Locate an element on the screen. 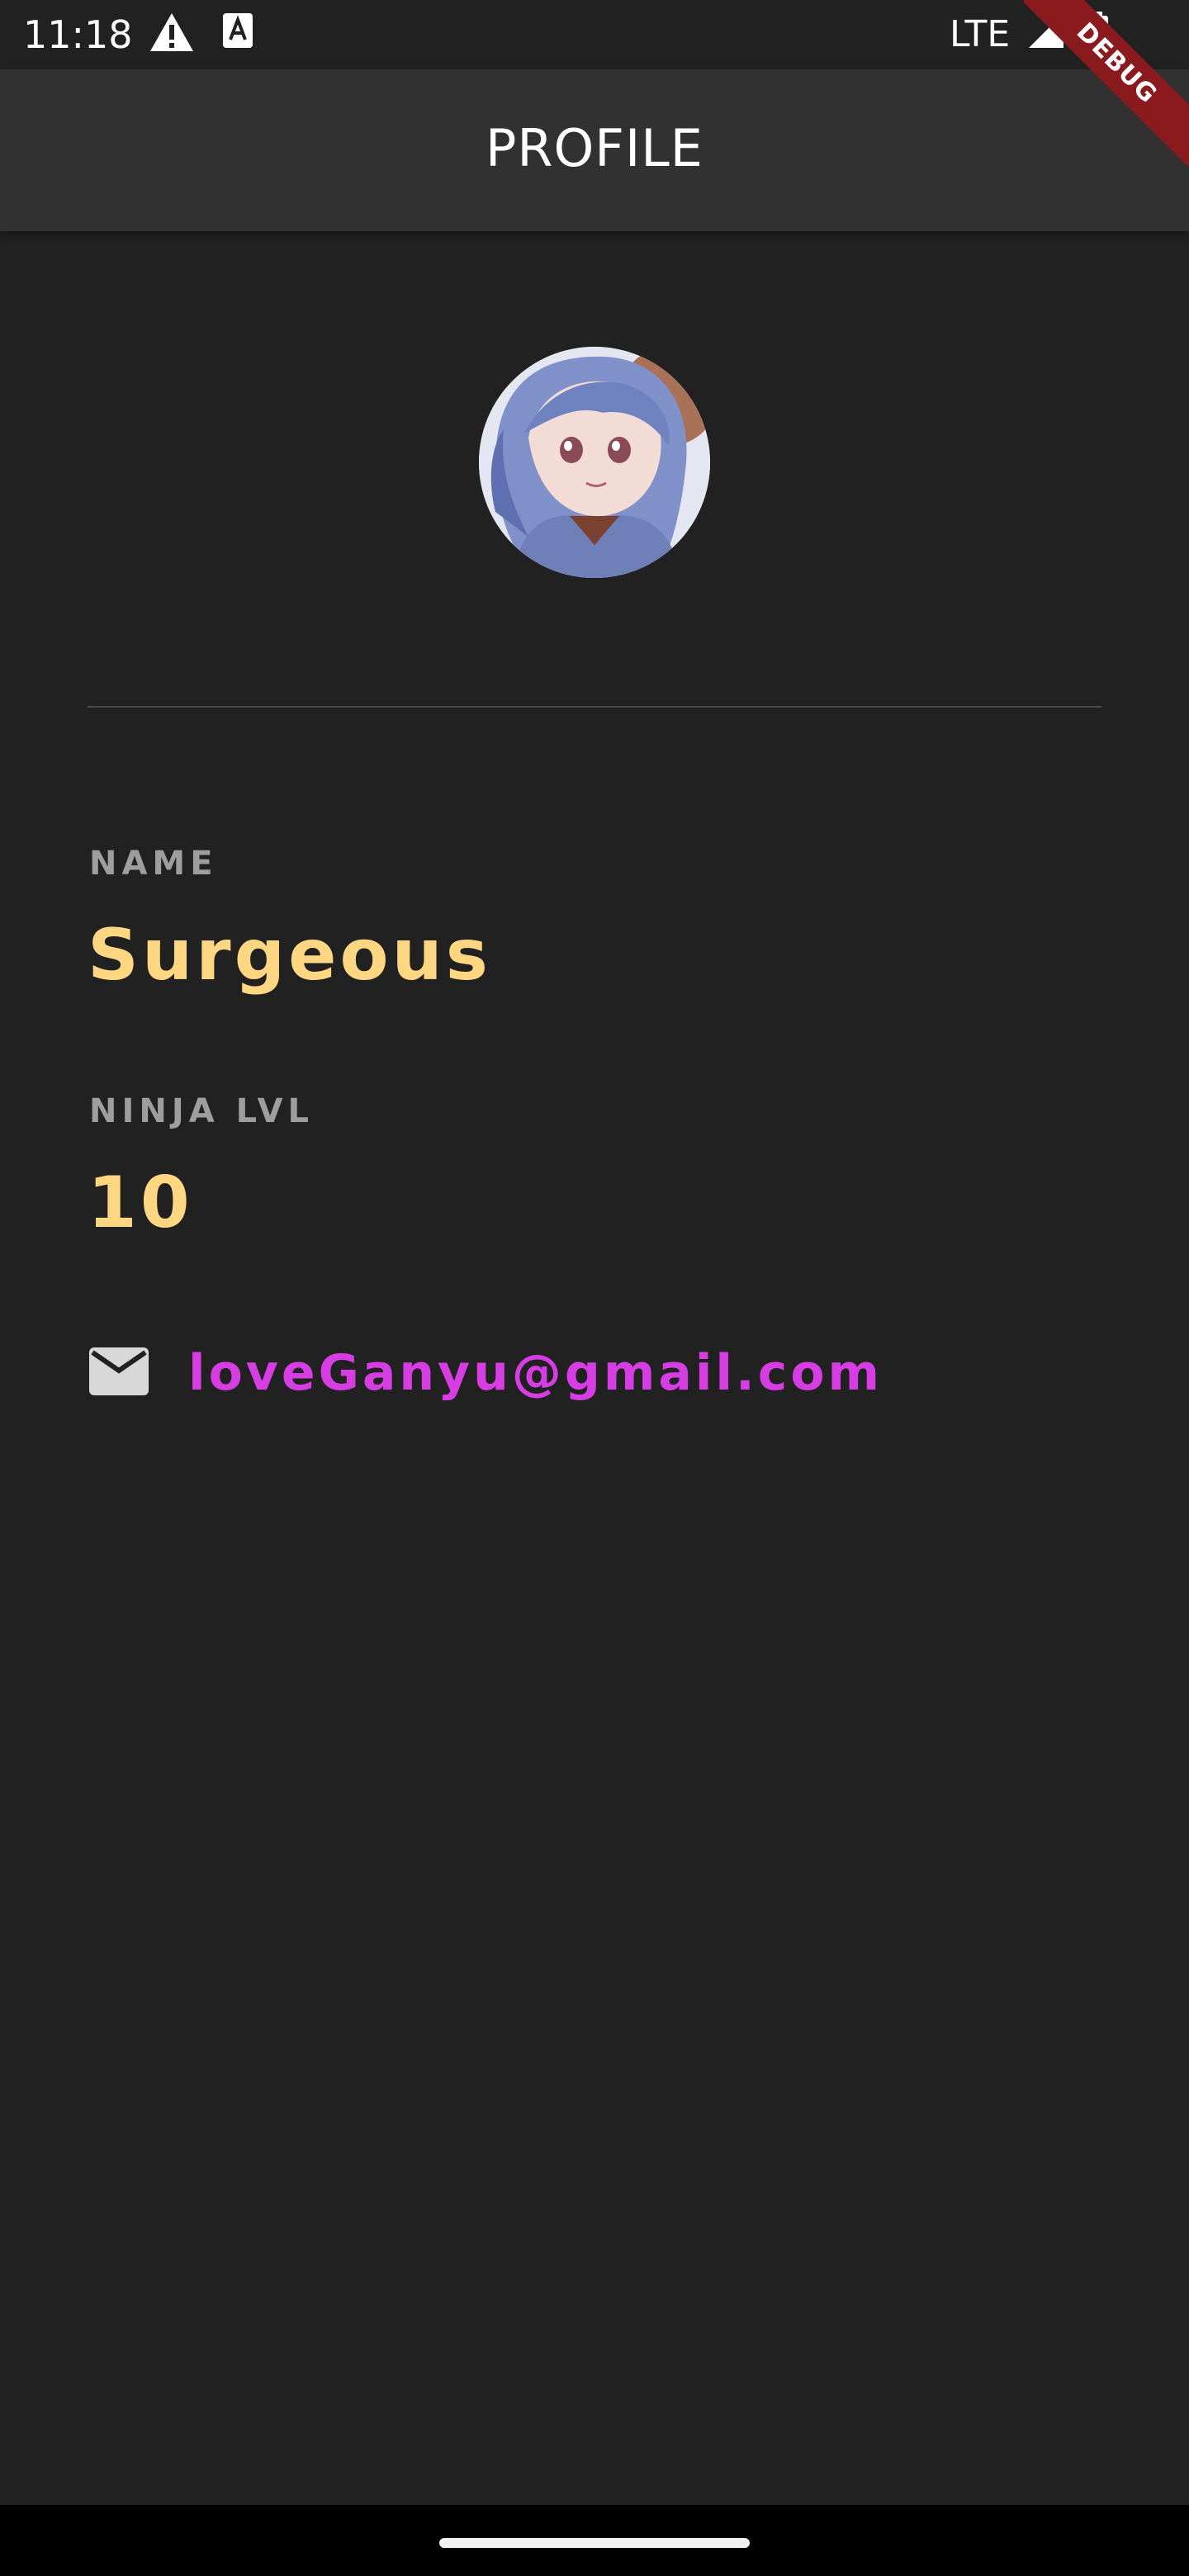 This screenshot has width=1189, height=2576. debug-banner: DEBUG is located at coordinates (1106, 82).